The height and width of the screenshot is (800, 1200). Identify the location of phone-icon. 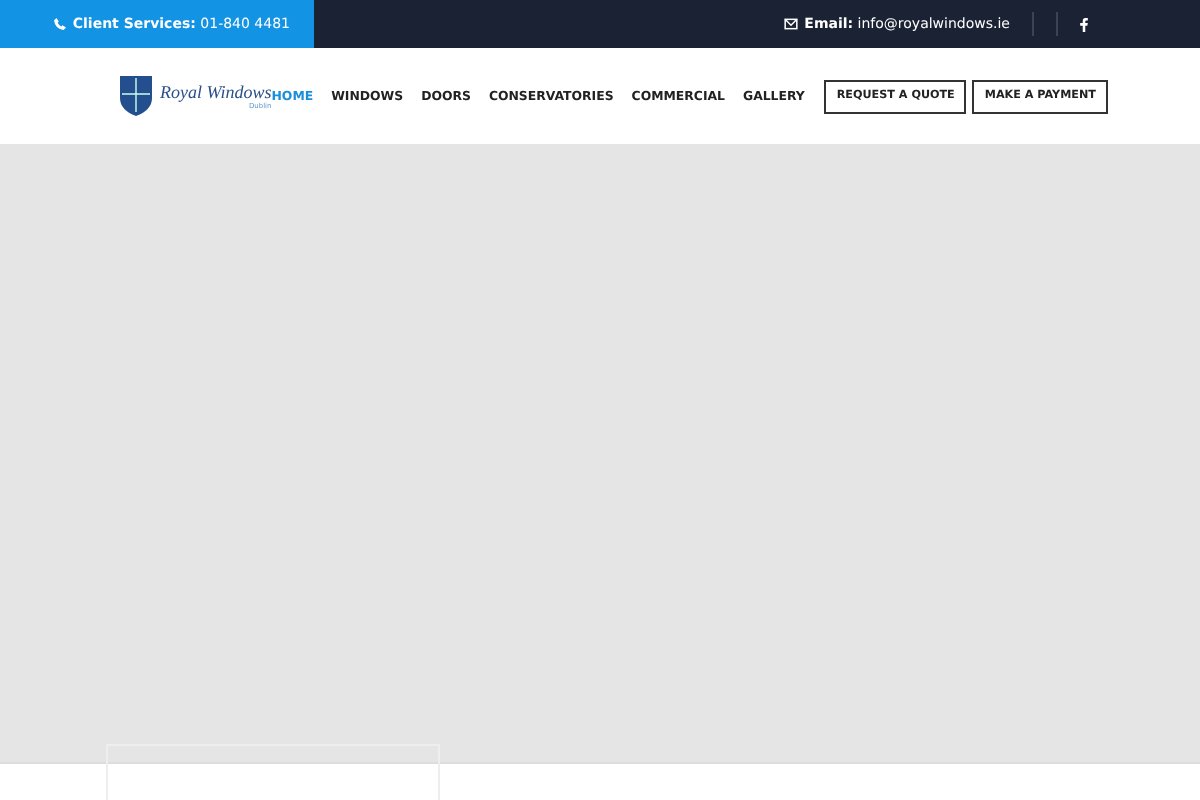
(60, 24).